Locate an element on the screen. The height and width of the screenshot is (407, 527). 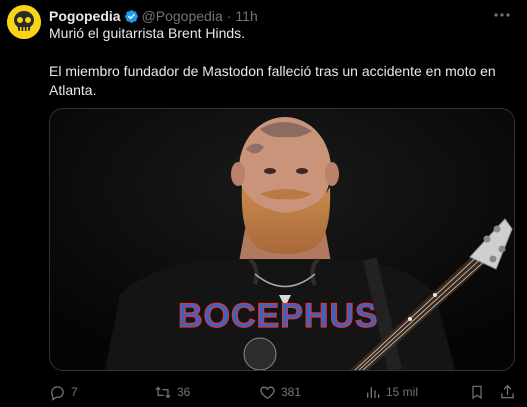
share-icon is located at coordinates (507, 392).